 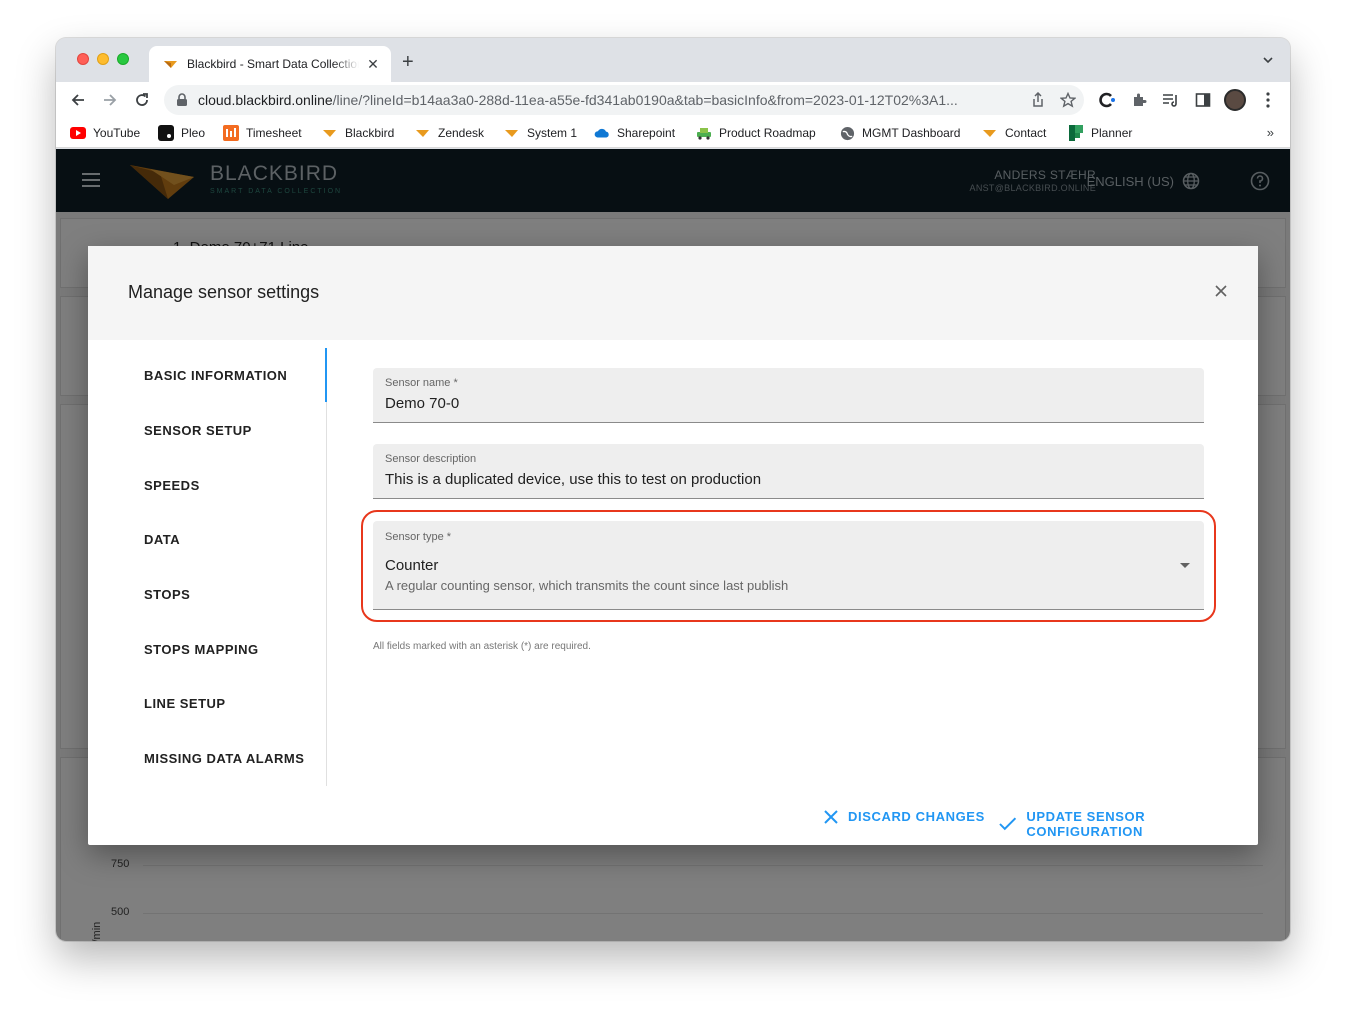 I want to click on url-host: cloud.blackbird.online, so click(x=265, y=100).